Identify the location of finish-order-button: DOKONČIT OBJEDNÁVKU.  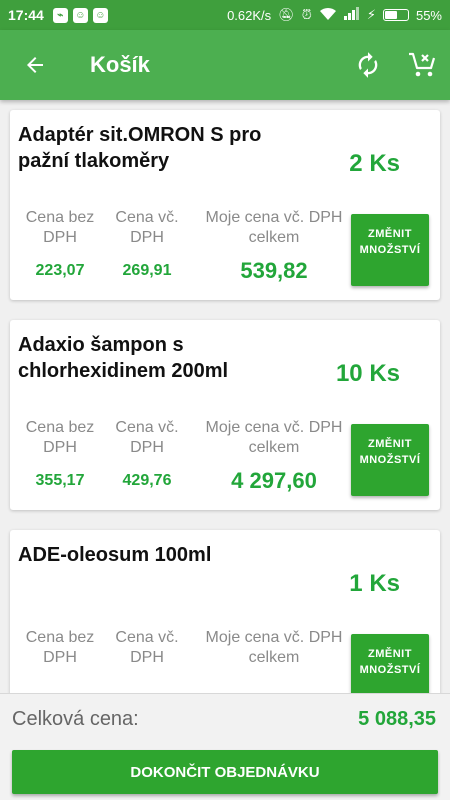
(225, 772).